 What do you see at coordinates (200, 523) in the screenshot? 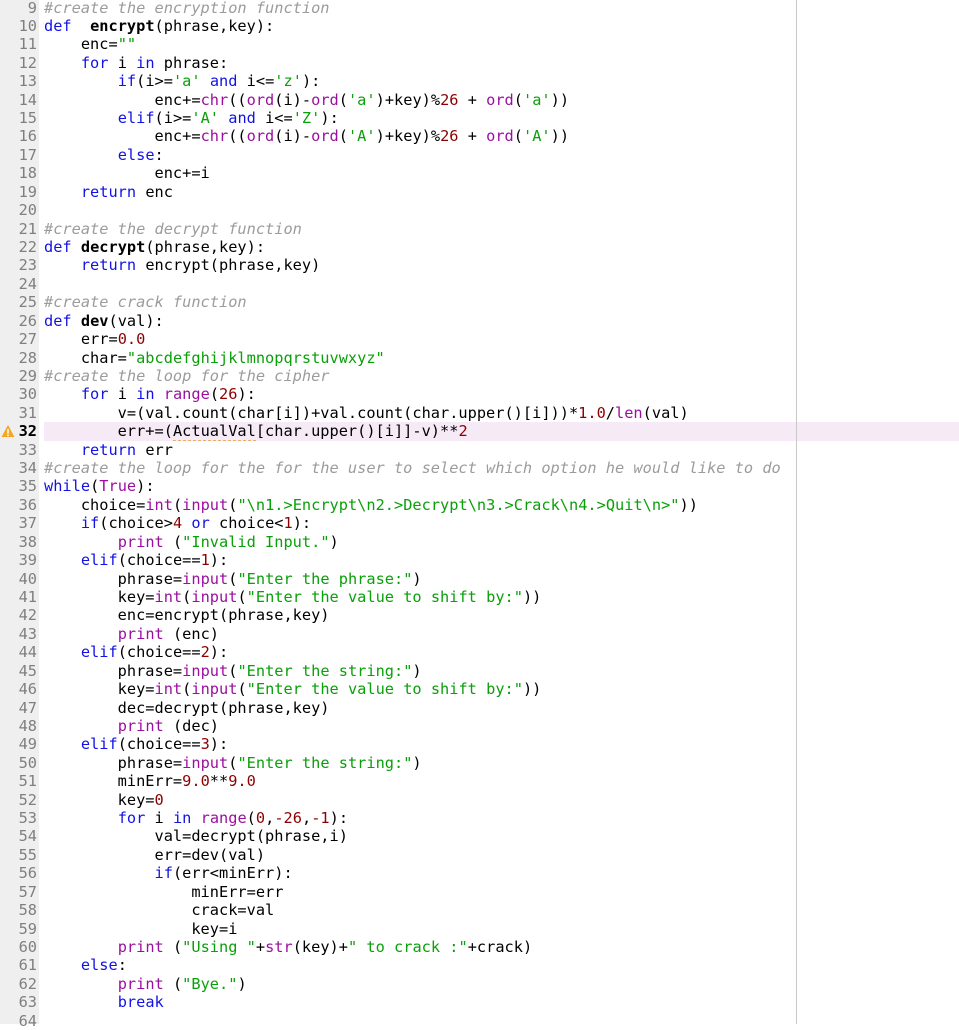
I see `keyword: or` at bounding box center [200, 523].